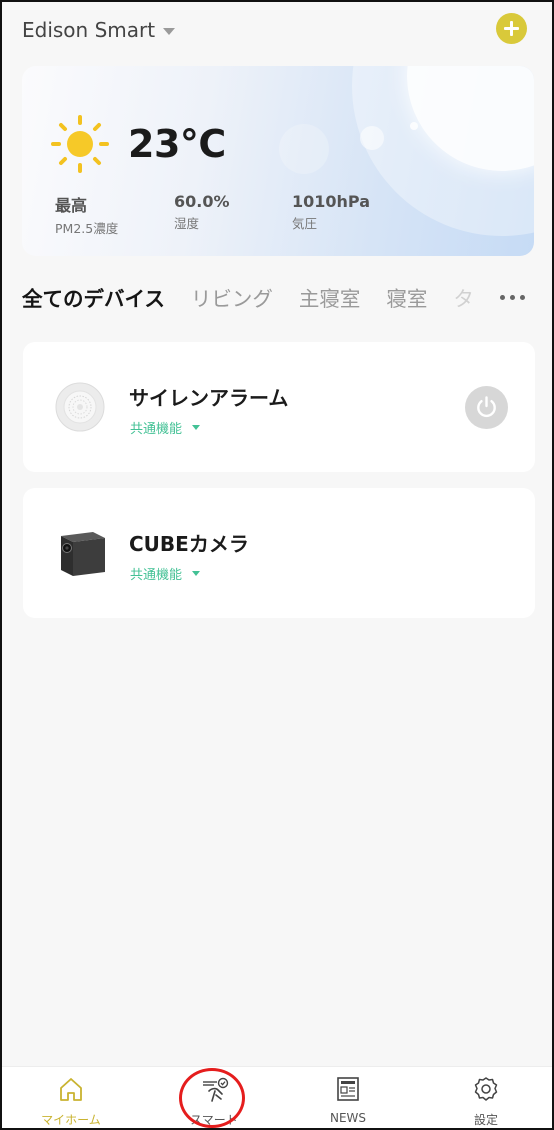 The height and width of the screenshot is (1130, 554). What do you see at coordinates (232, 297) in the screenshot?
I see `tab-living: リビング` at bounding box center [232, 297].